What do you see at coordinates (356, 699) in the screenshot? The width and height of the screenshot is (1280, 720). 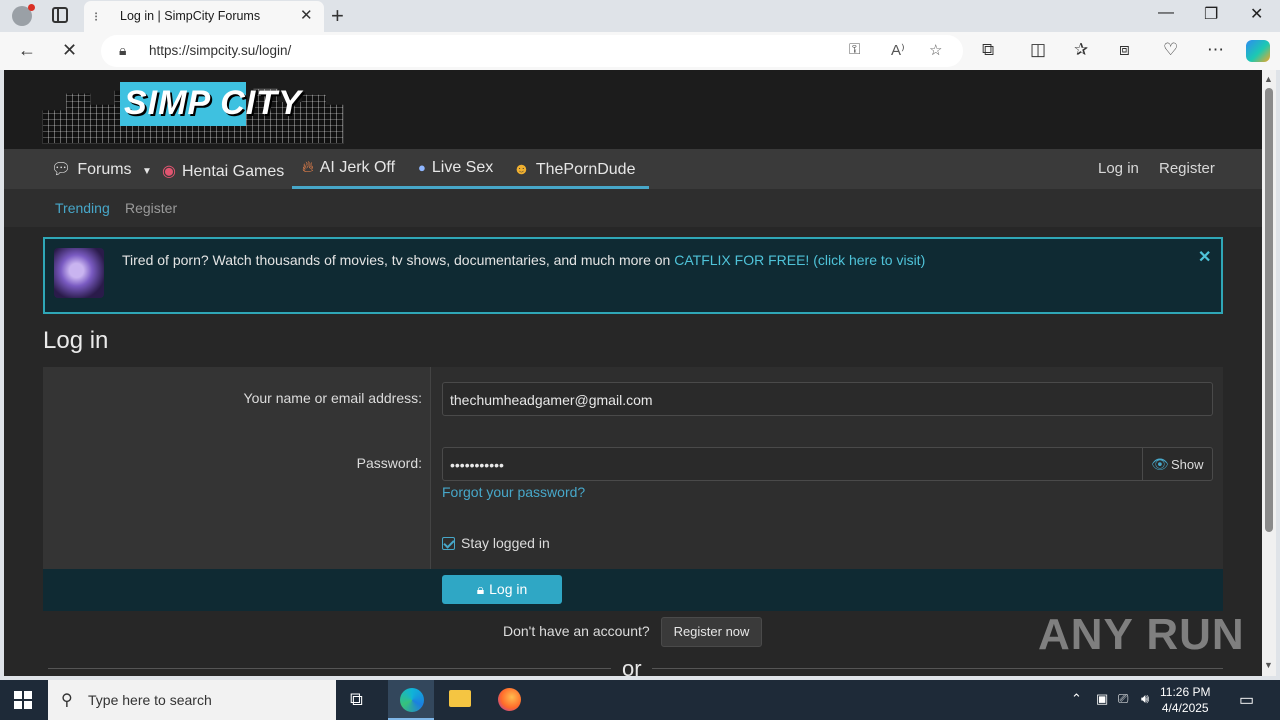 I see `task-view-icon: ⧉` at bounding box center [356, 699].